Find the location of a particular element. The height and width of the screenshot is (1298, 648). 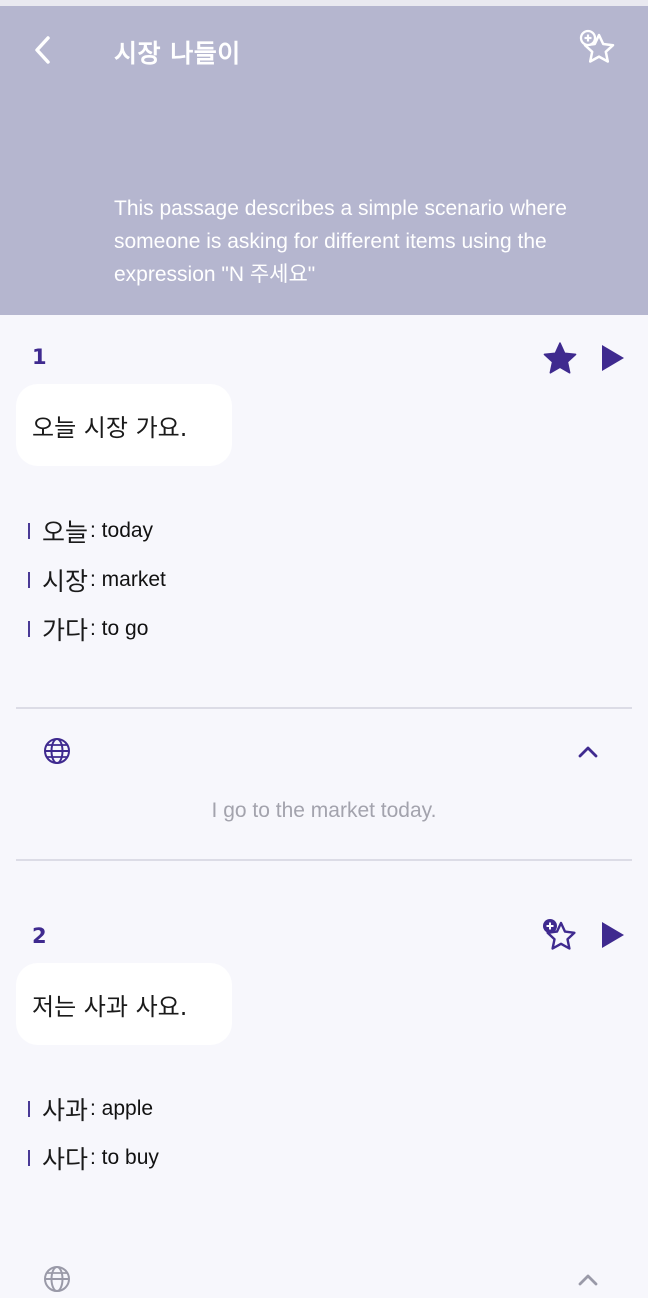

add-favorite-sentence-button is located at coordinates (560, 936).